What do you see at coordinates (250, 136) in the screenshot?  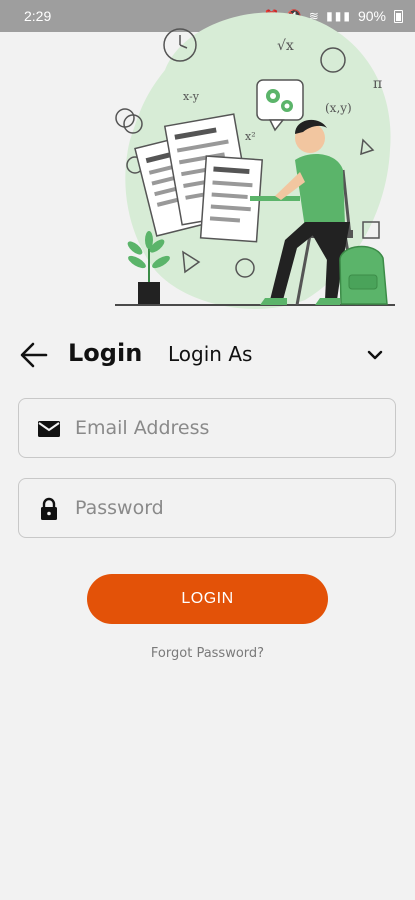 I see `svg-text: x²` at bounding box center [250, 136].